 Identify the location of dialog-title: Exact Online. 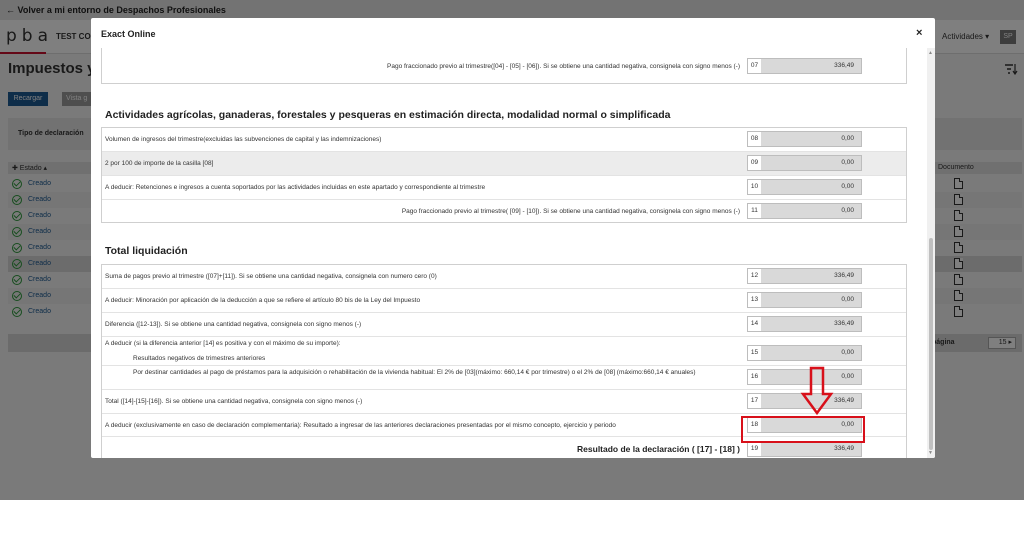
(128, 34).